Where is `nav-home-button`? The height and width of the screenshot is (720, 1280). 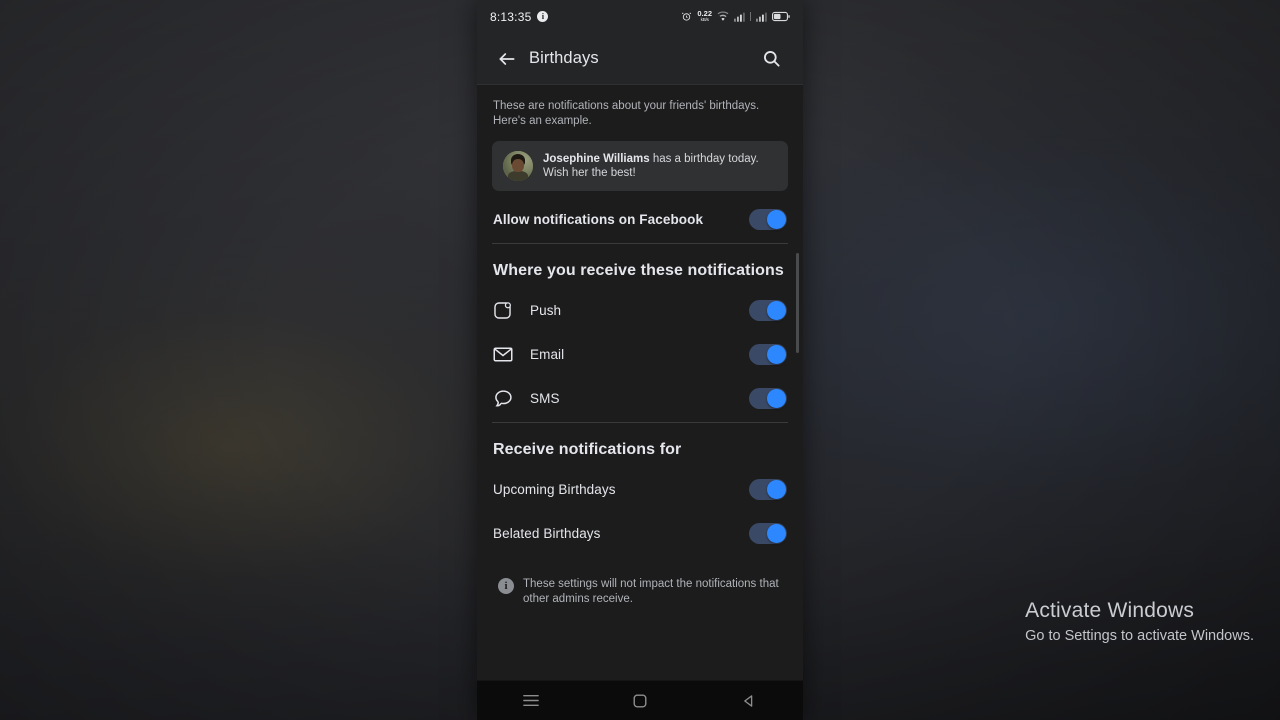 nav-home-button is located at coordinates (640, 701).